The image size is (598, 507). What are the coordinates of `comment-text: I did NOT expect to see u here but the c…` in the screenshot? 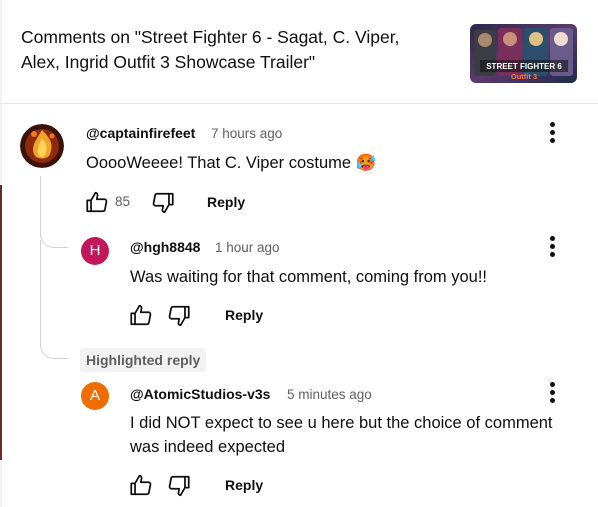 It's located at (341, 435).